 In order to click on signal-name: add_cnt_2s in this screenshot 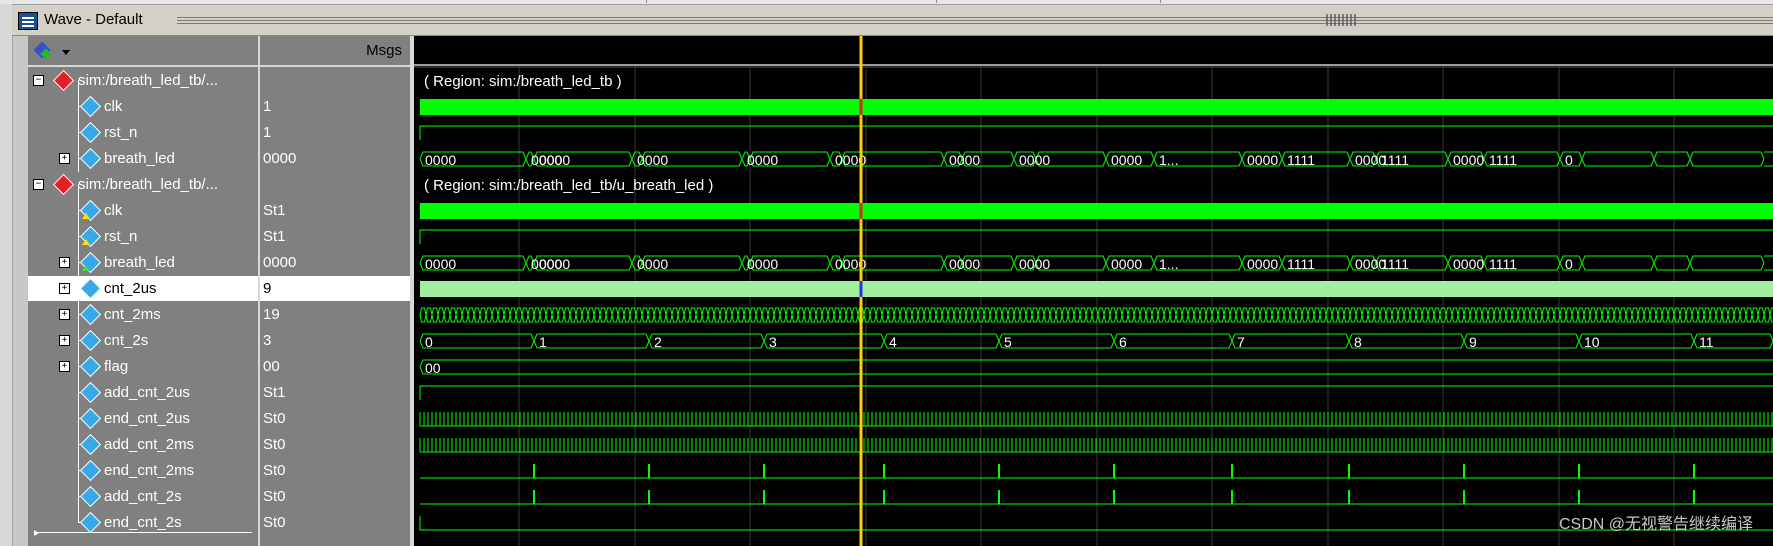, I will do `click(143, 496)`.